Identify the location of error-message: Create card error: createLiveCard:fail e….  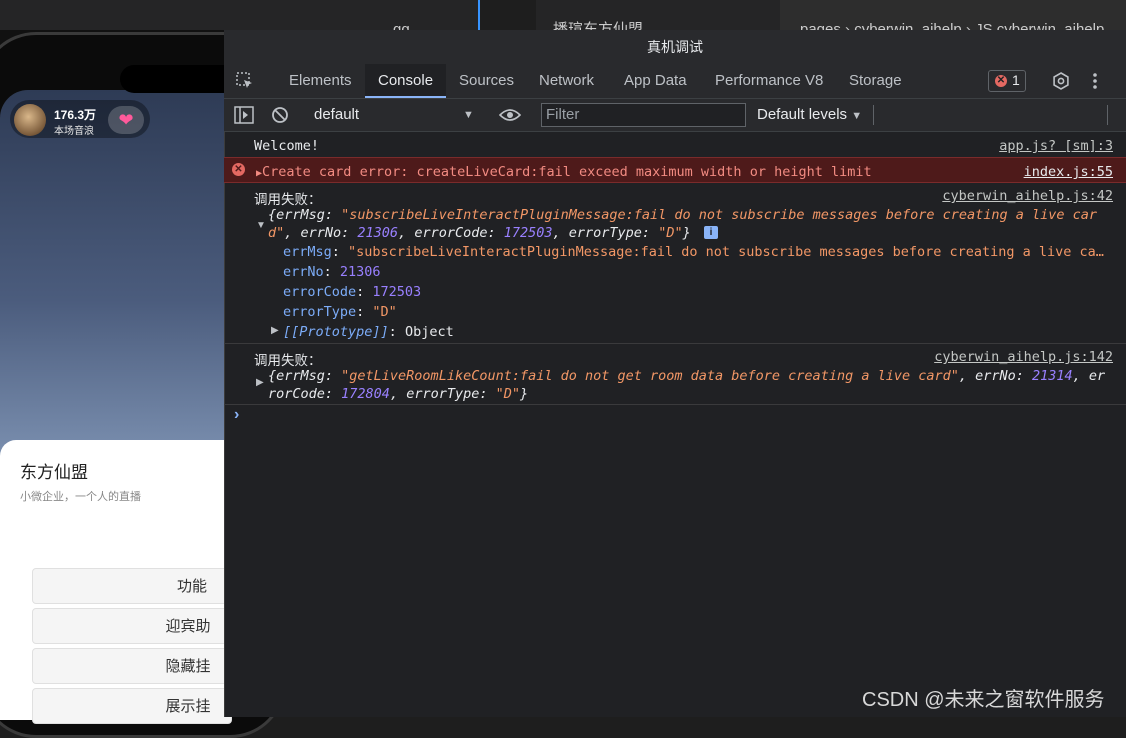
(567, 172).